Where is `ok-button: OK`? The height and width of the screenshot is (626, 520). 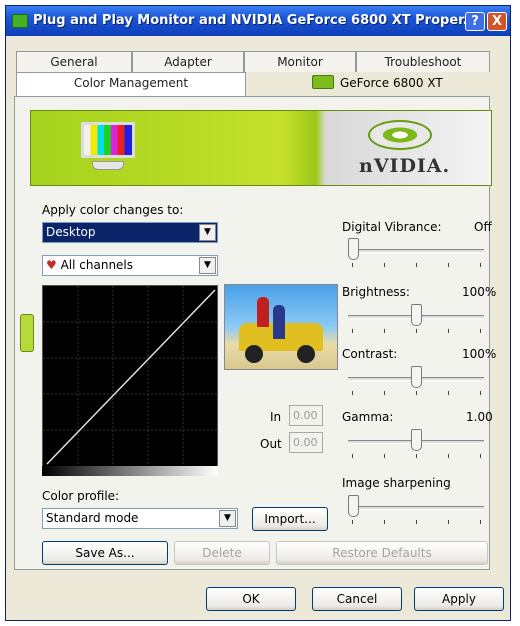 ok-button: OK is located at coordinates (251, 599).